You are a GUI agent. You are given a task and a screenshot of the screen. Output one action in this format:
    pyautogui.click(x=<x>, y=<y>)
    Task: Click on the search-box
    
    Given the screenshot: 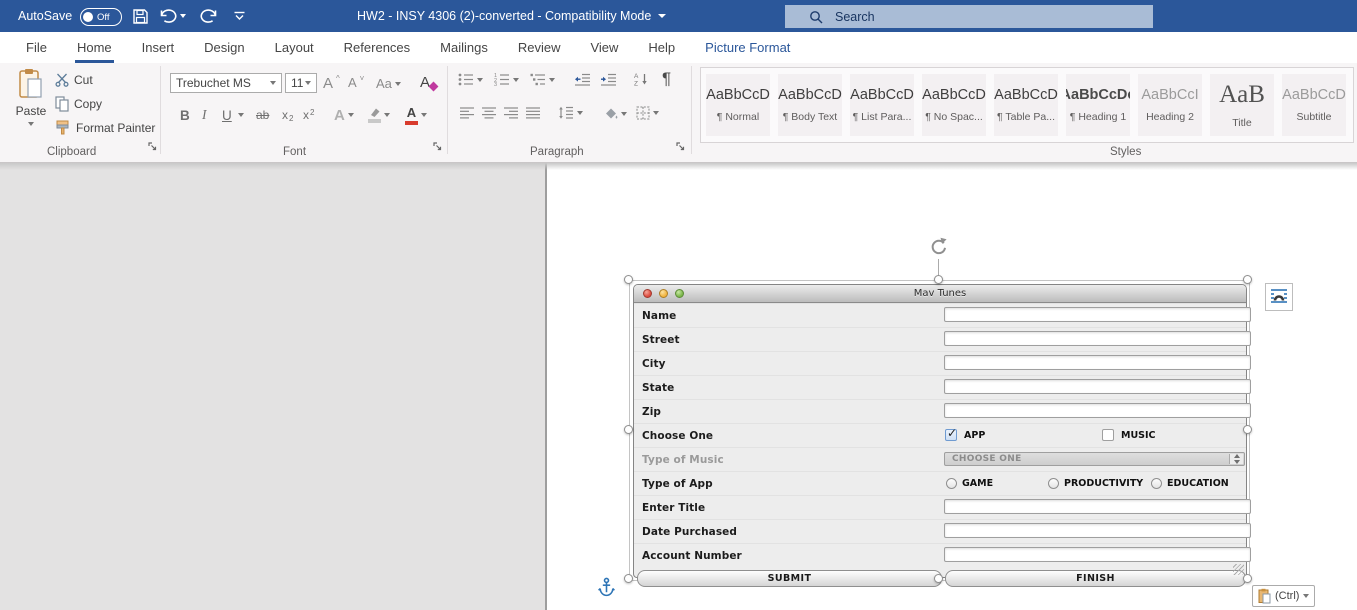 What is the action you would take?
    pyautogui.click(x=969, y=16)
    